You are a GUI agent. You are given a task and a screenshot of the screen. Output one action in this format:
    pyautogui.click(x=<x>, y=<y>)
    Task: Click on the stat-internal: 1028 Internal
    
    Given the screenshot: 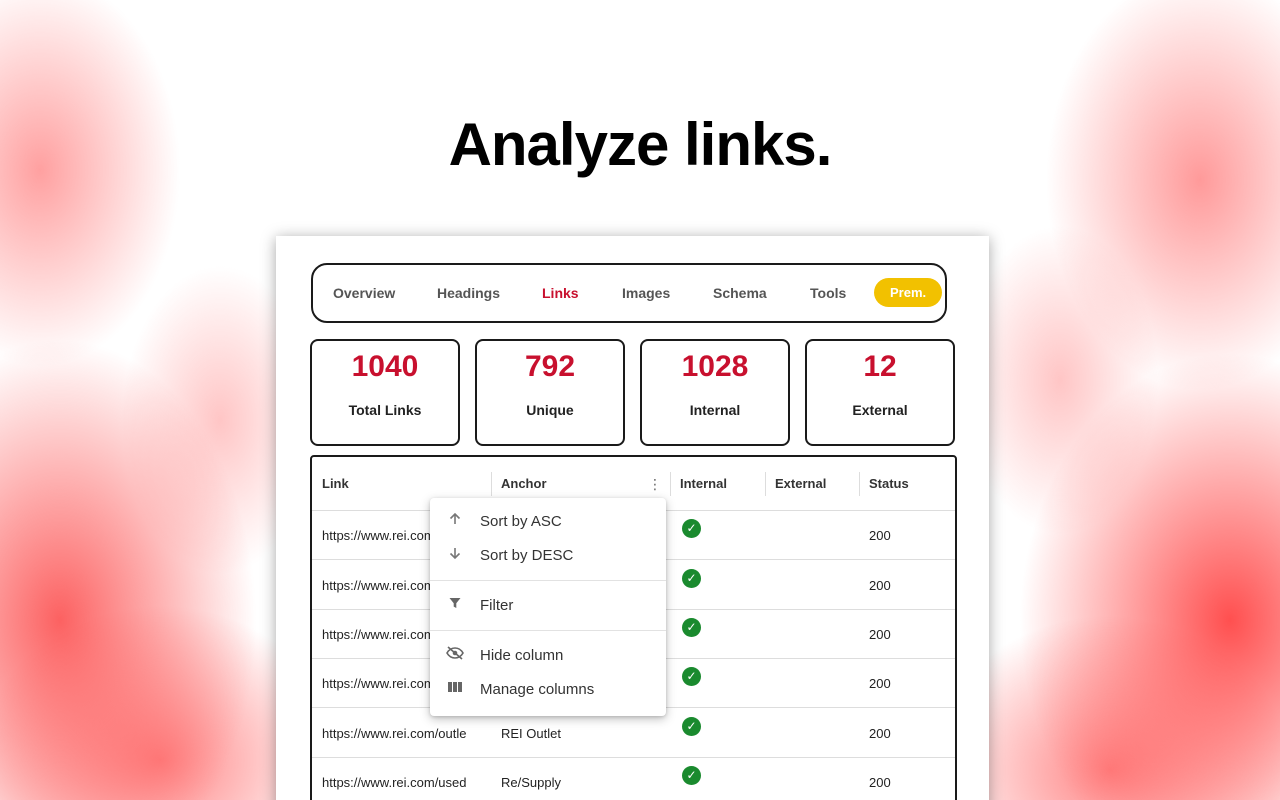 What is the action you would take?
    pyautogui.click(x=715, y=392)
    